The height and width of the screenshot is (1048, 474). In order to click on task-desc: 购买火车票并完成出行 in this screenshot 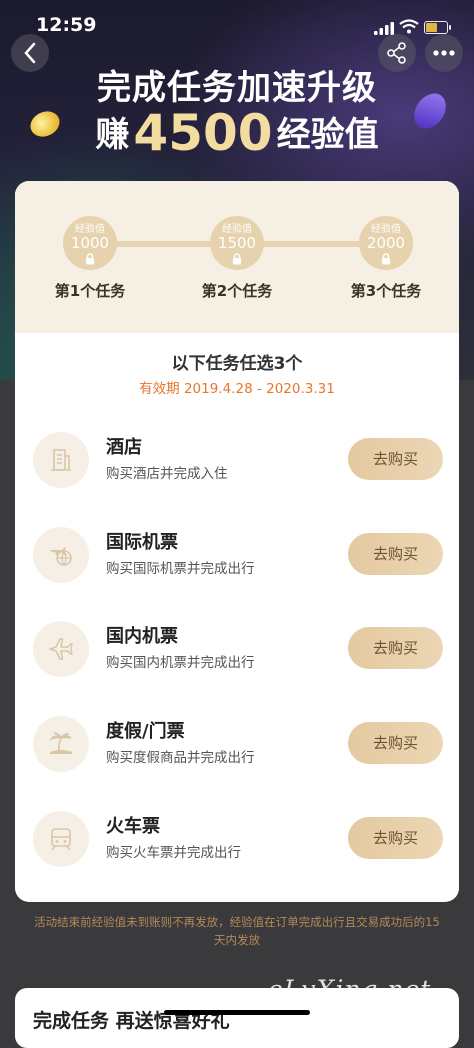, I will do `click(173, 853)`.